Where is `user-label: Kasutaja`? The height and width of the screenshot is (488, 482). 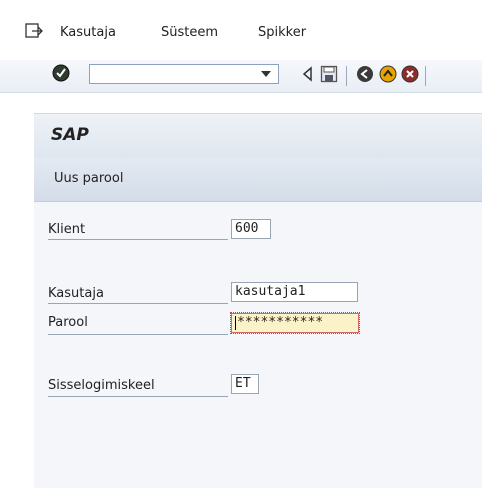
user-label: Kasutaja is located at coordinates (76, 293).